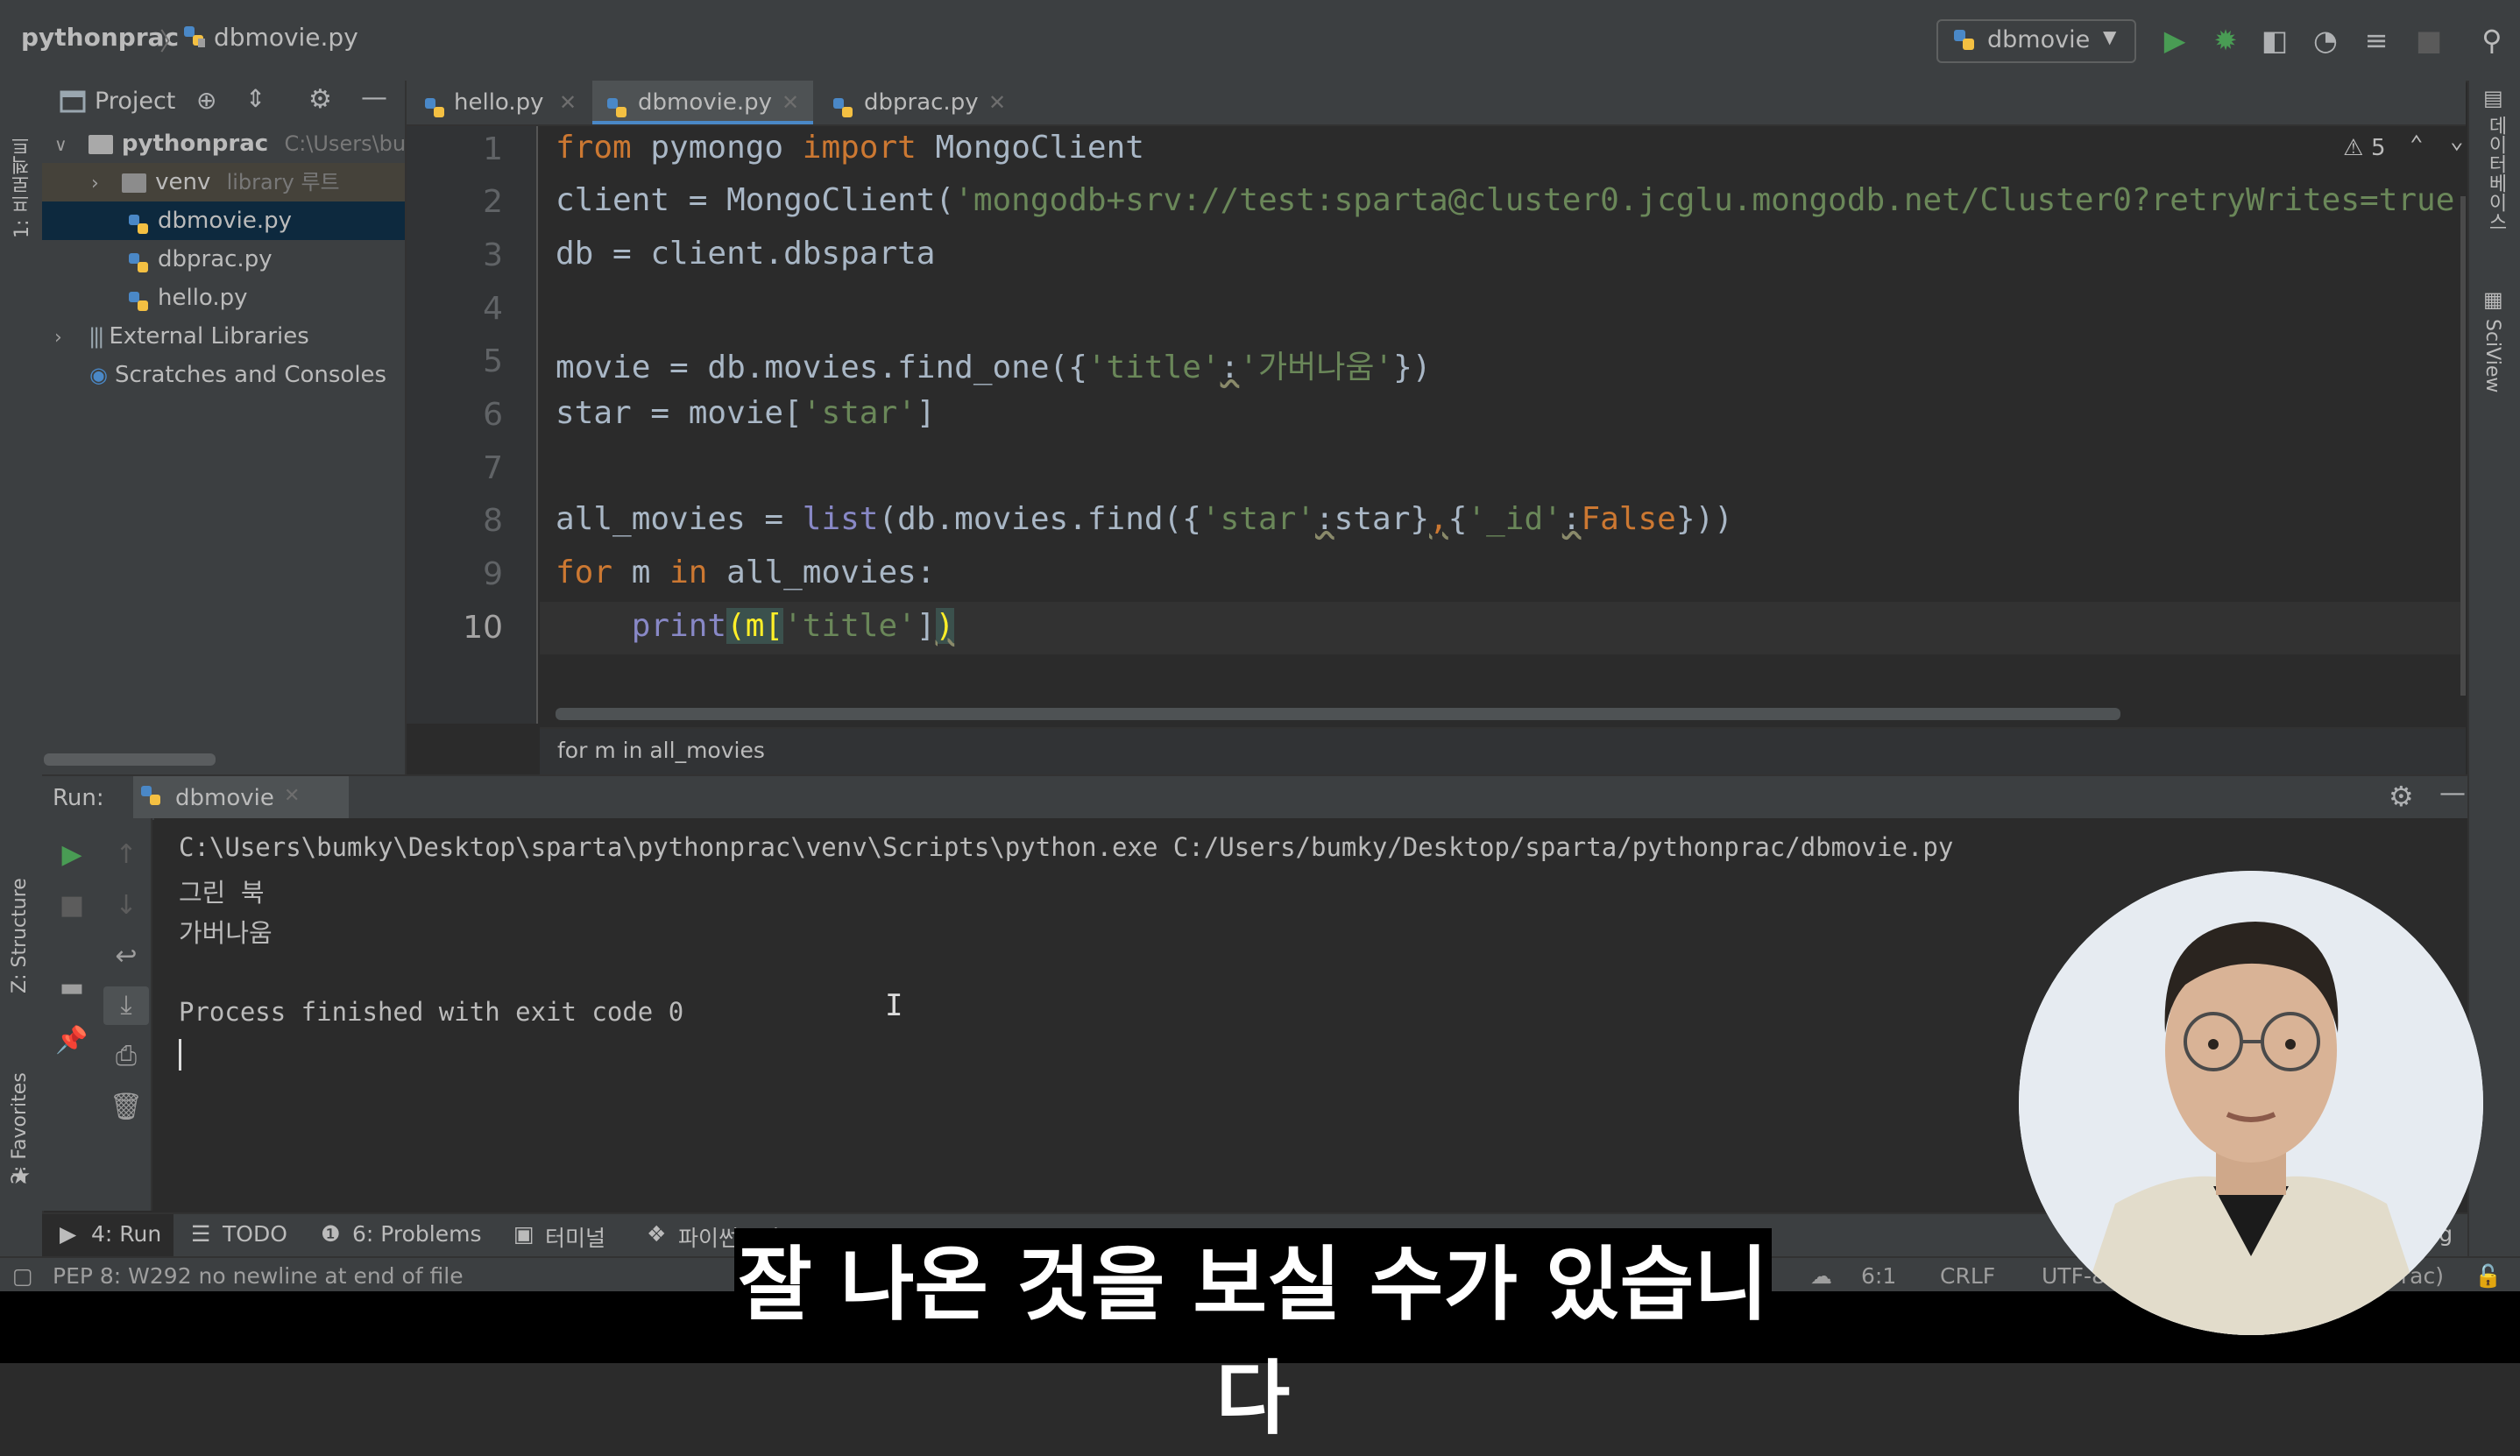 This screenshot has width=2520, height=1456. I want to click on build-icon: ≡, so click(2376, 40).